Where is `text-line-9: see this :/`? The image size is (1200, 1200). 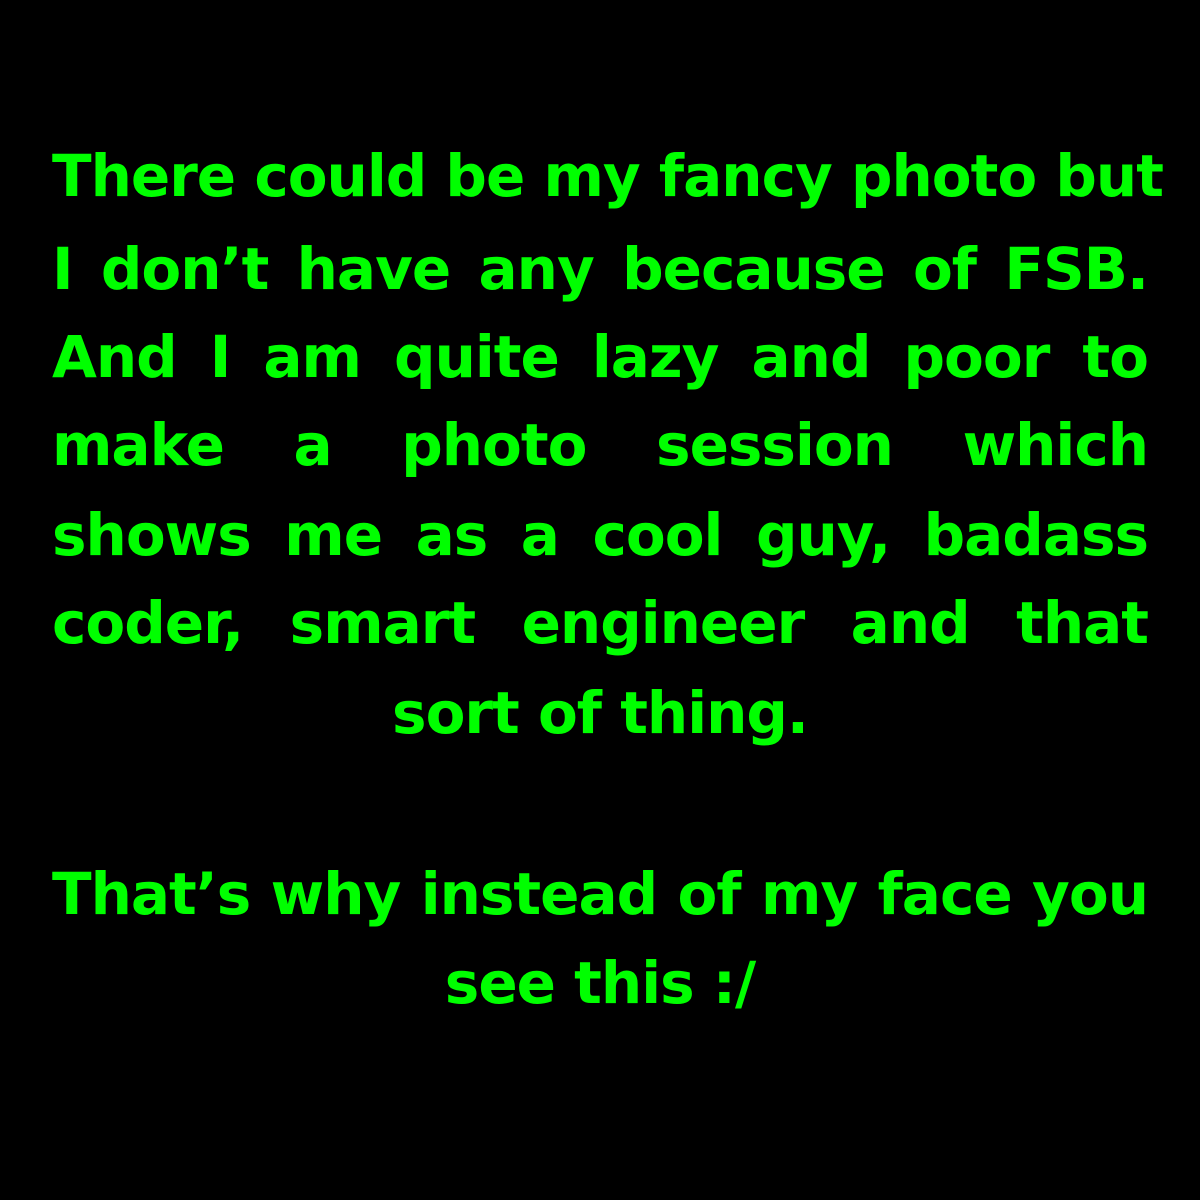
text-line-9: see this :/ is located at coordinates (600, 983).